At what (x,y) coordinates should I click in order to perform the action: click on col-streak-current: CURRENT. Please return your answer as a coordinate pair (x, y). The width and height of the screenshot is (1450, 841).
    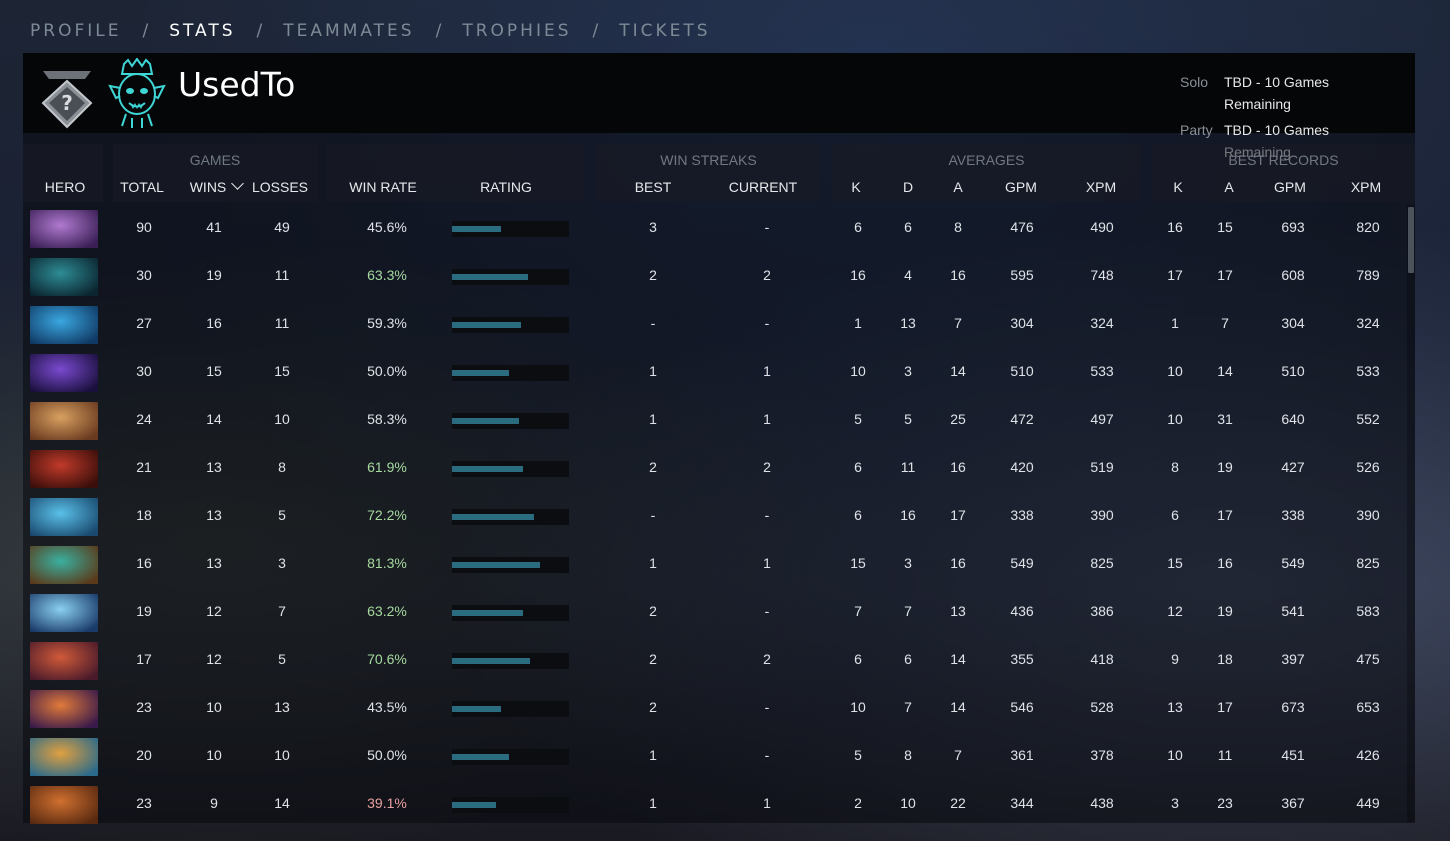
    Looking at the image, I should click on (763, 187).